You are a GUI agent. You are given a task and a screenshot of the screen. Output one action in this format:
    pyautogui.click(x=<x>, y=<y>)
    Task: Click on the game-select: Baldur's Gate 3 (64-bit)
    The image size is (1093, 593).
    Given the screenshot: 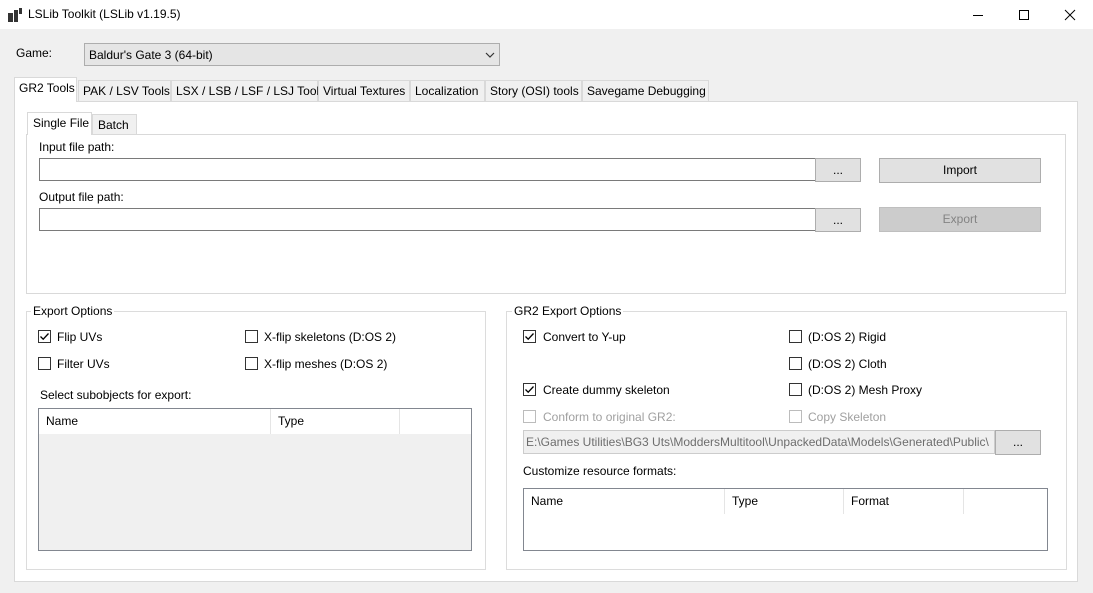 What is the action you would take?
    pyautogui.click(x=292, y=54)
    